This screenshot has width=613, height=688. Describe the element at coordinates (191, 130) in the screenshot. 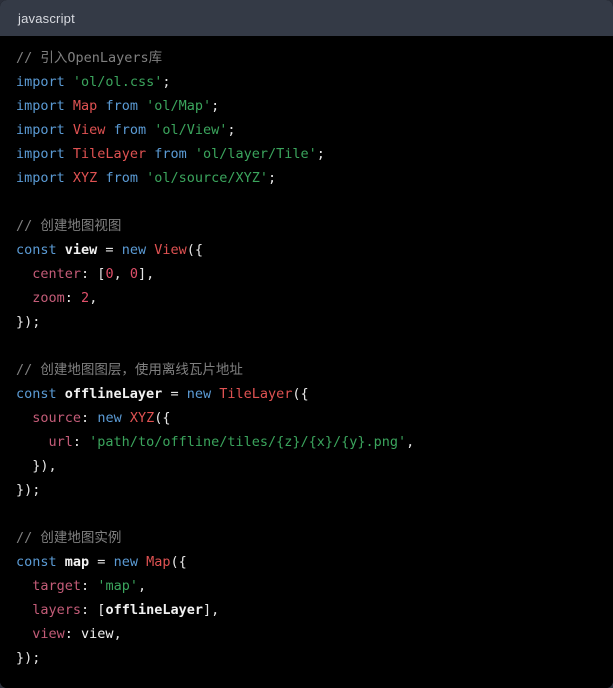

I see `code-token-string: 'ol/View'` at that location.